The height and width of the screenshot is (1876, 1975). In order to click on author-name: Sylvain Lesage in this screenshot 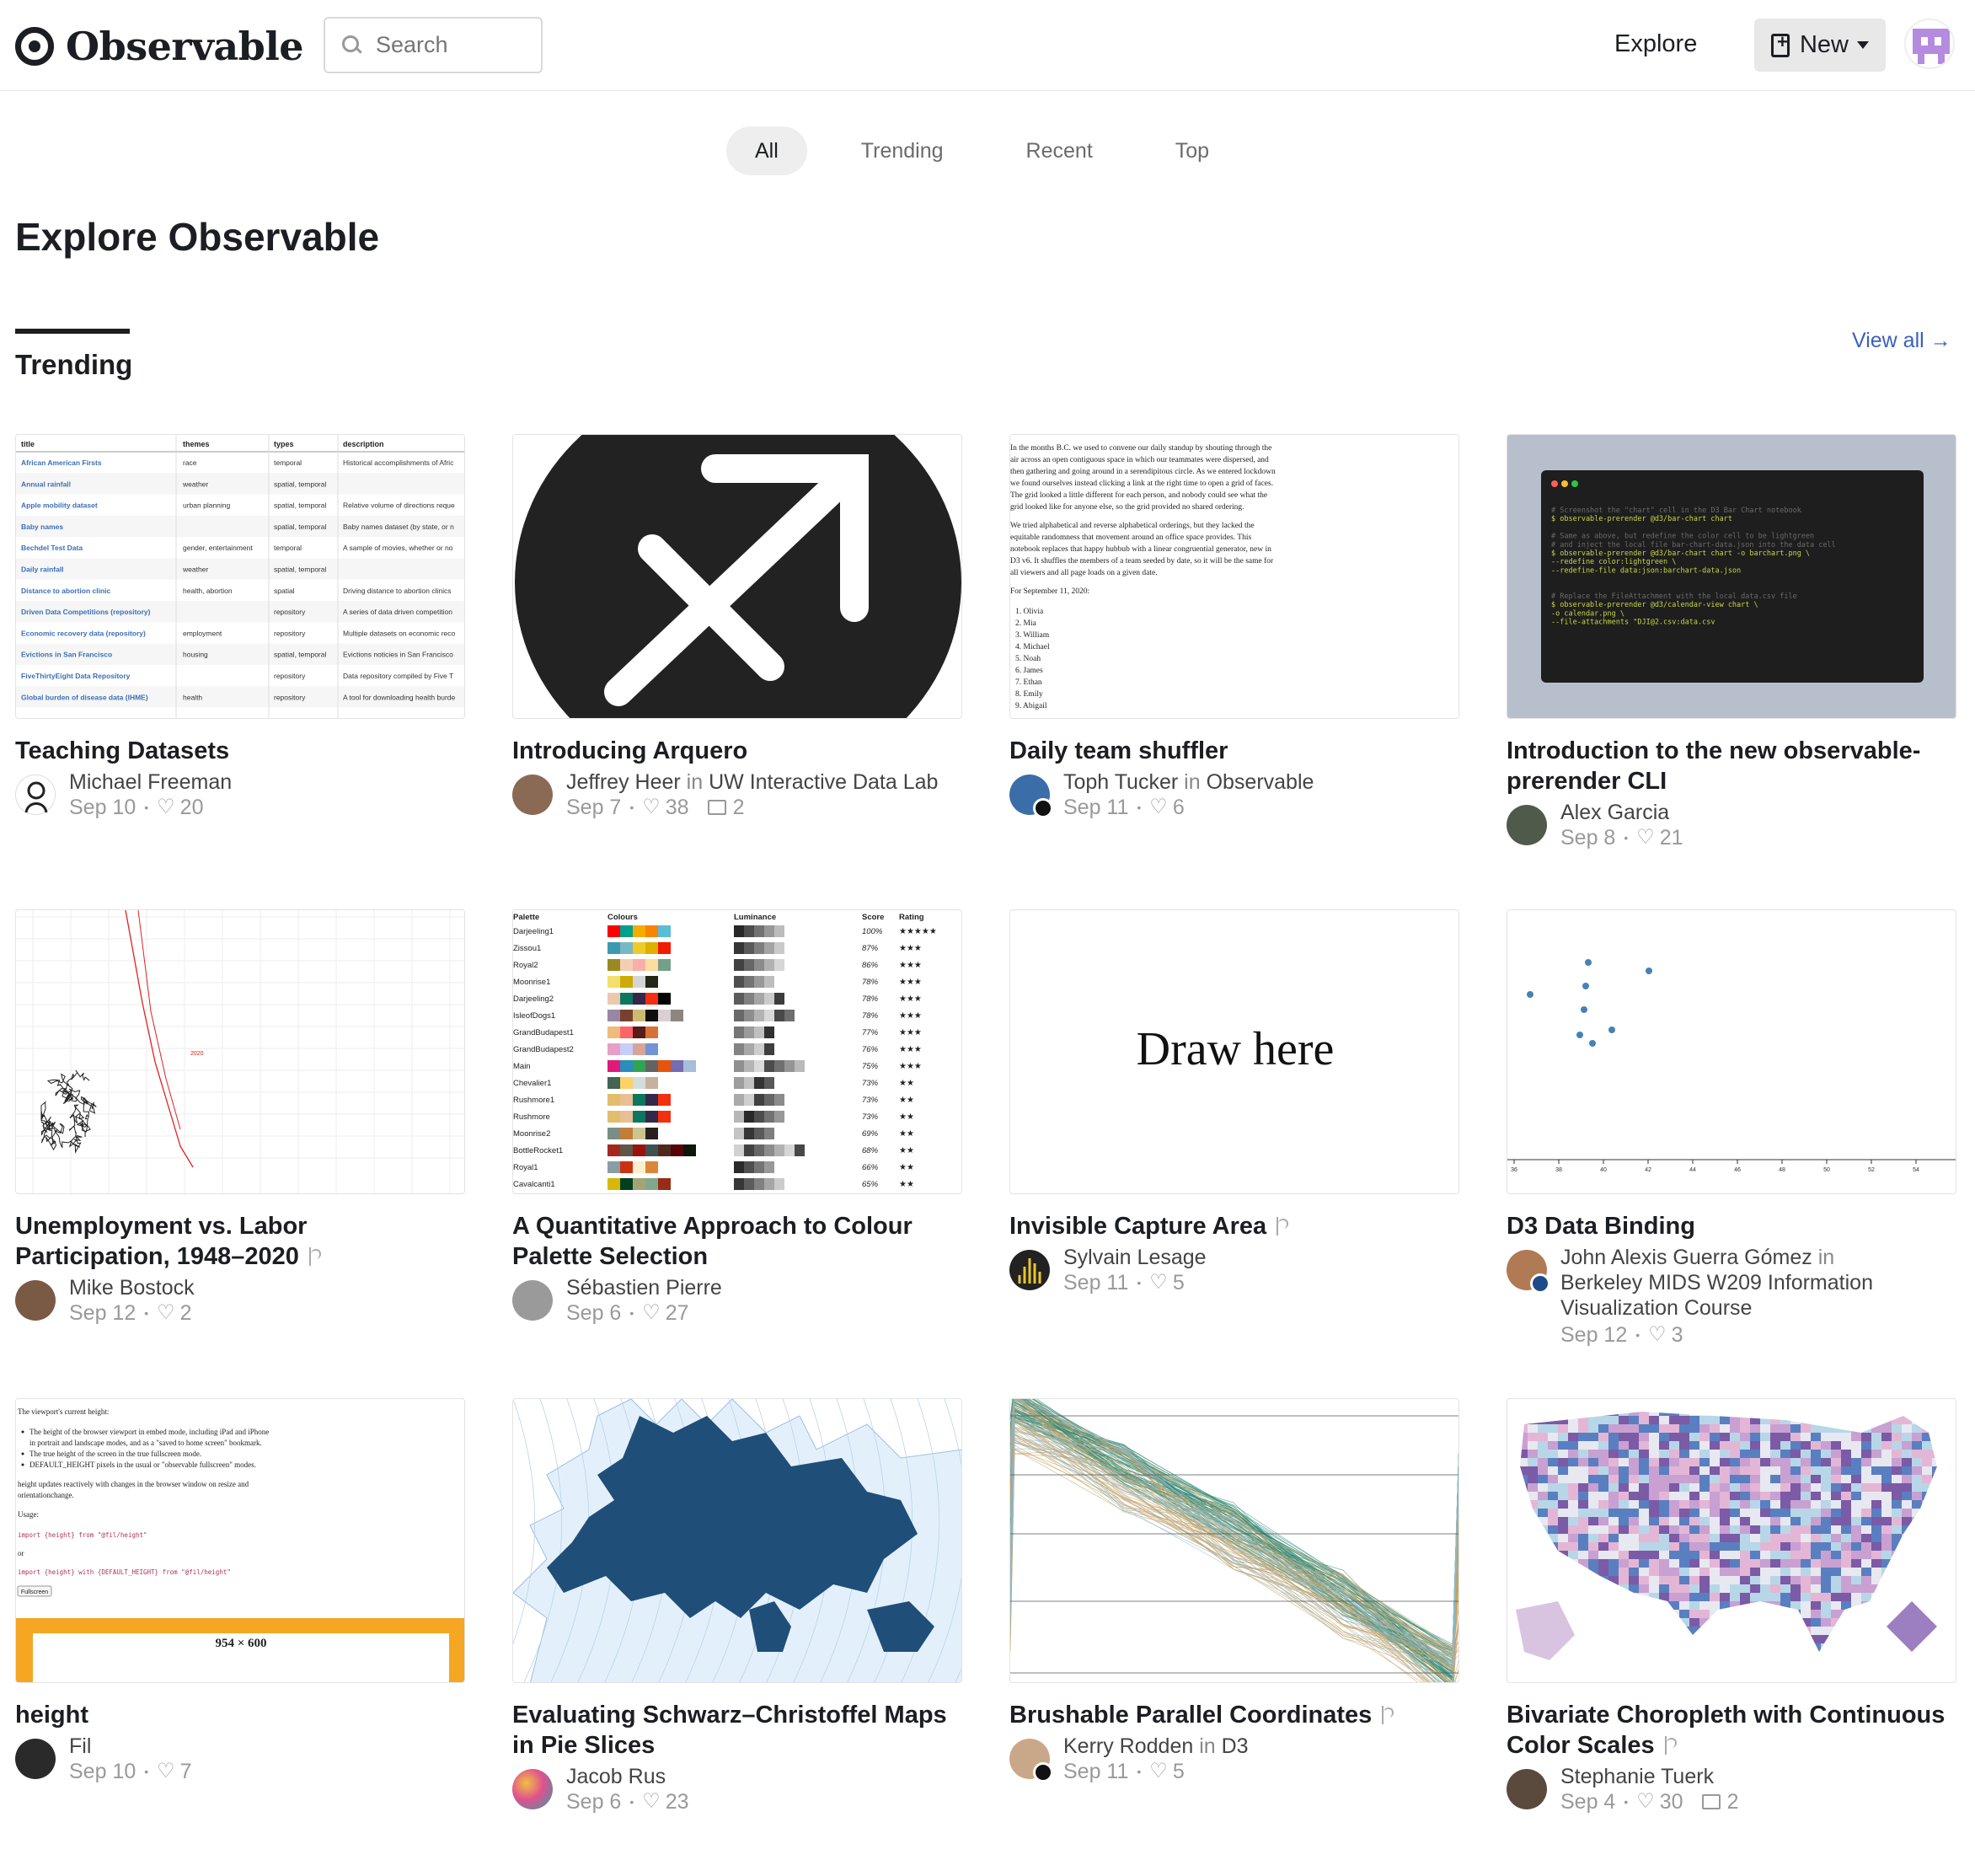, I will do `click(1135, 1258)`.